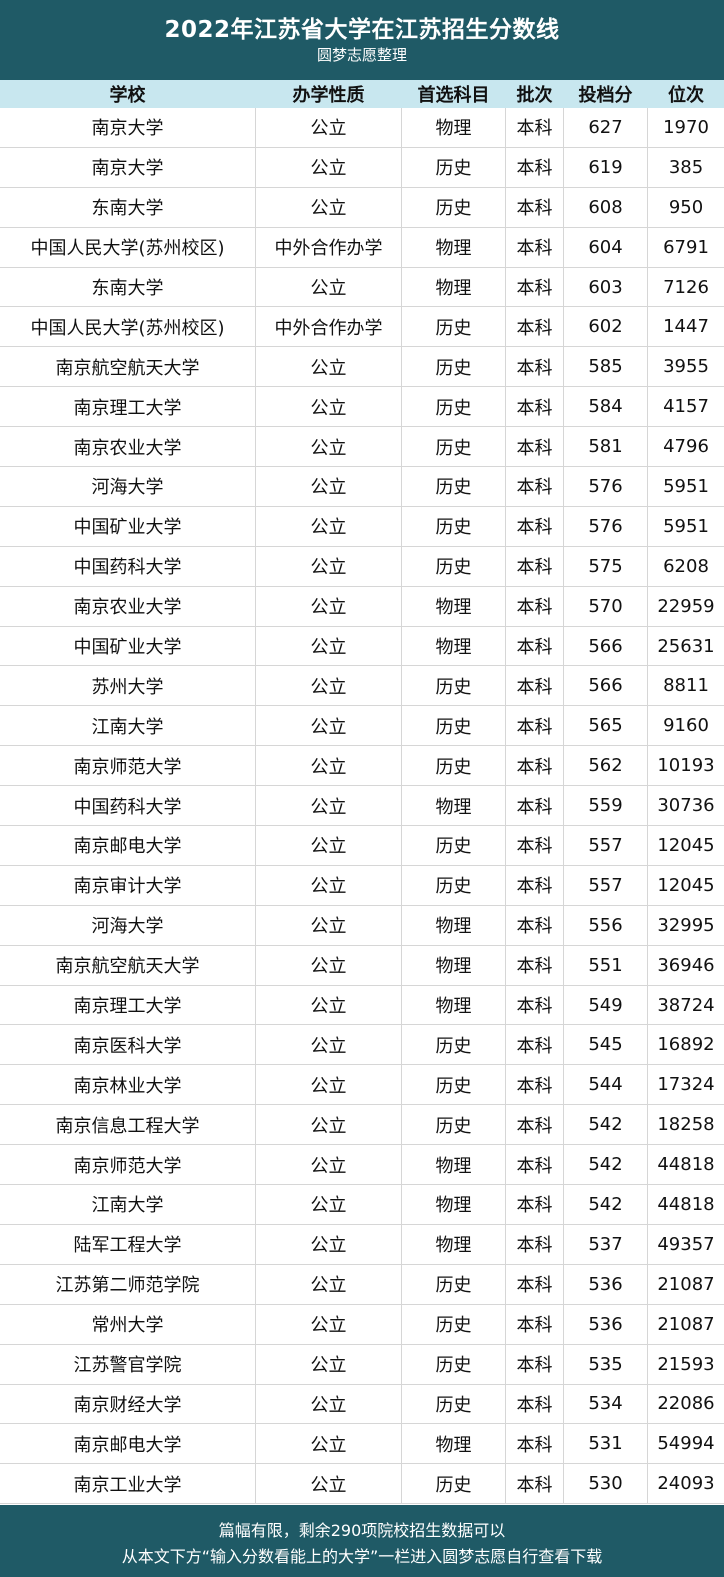  What do you see at coordinates (686, 367) in the screenshot?
I see `cell-rank: 3955` at bounding box center [686, 367].